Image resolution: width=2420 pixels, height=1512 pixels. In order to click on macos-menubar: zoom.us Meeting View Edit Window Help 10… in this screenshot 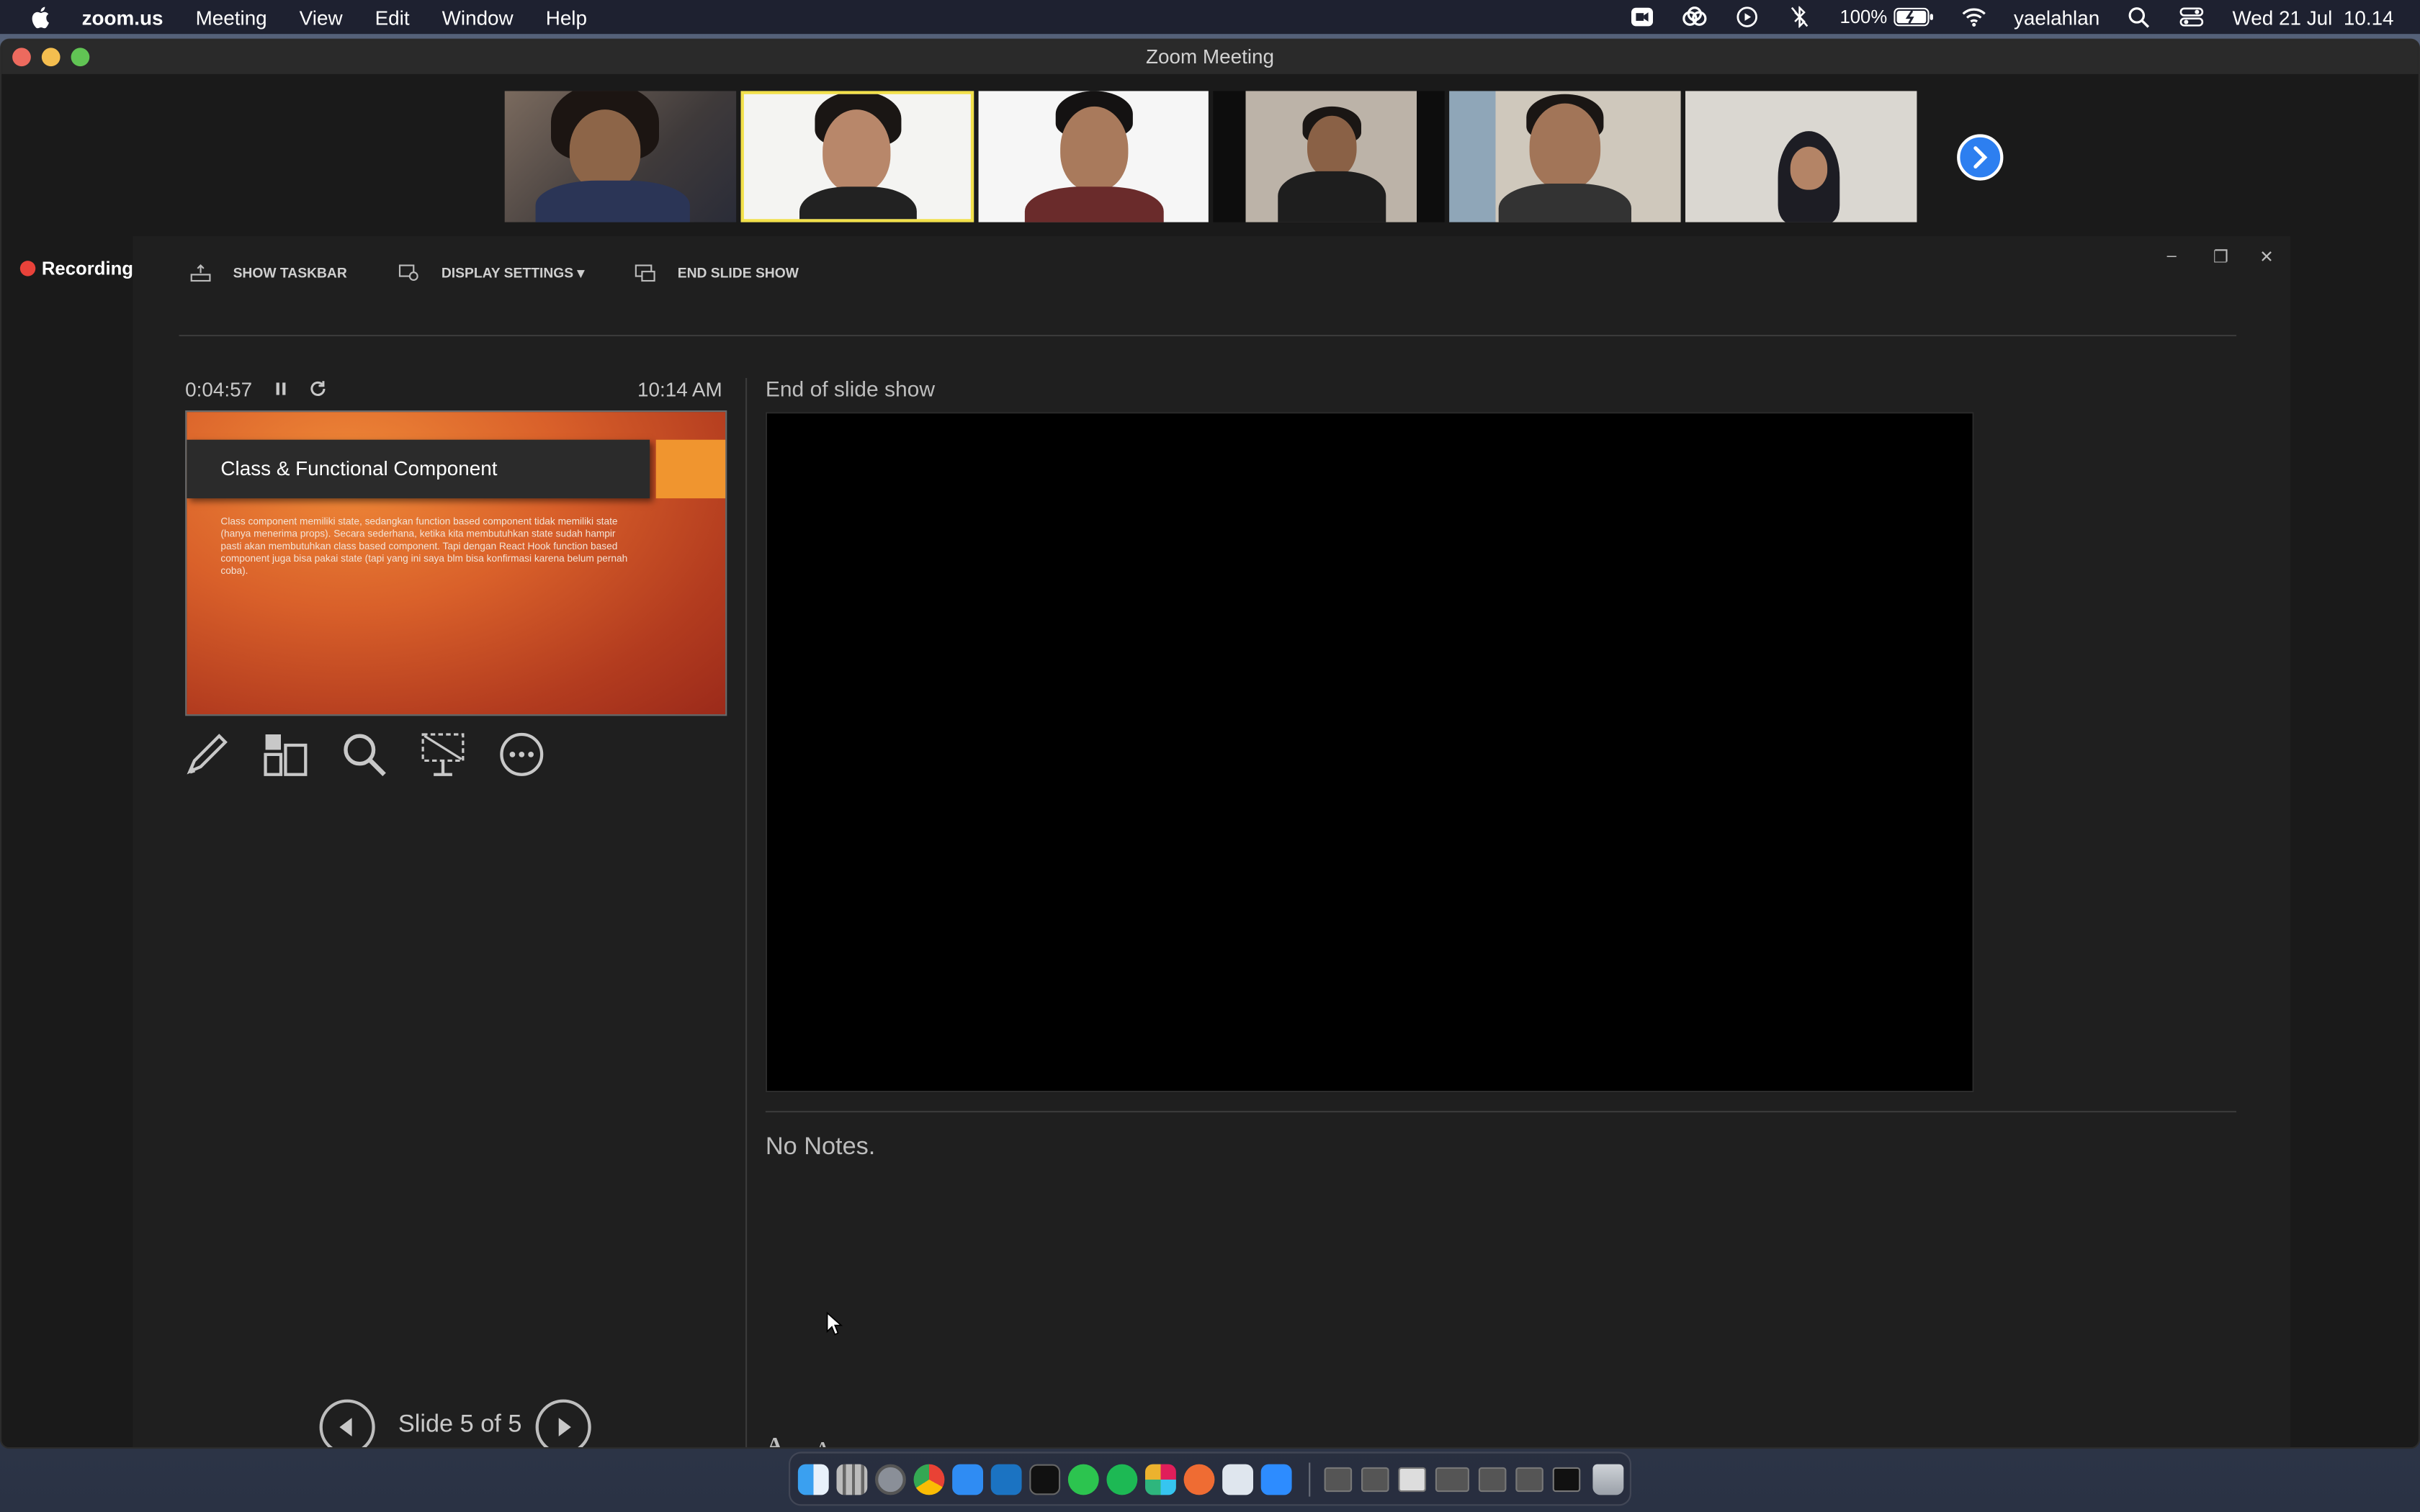, I will do `click(1210, 17)`.